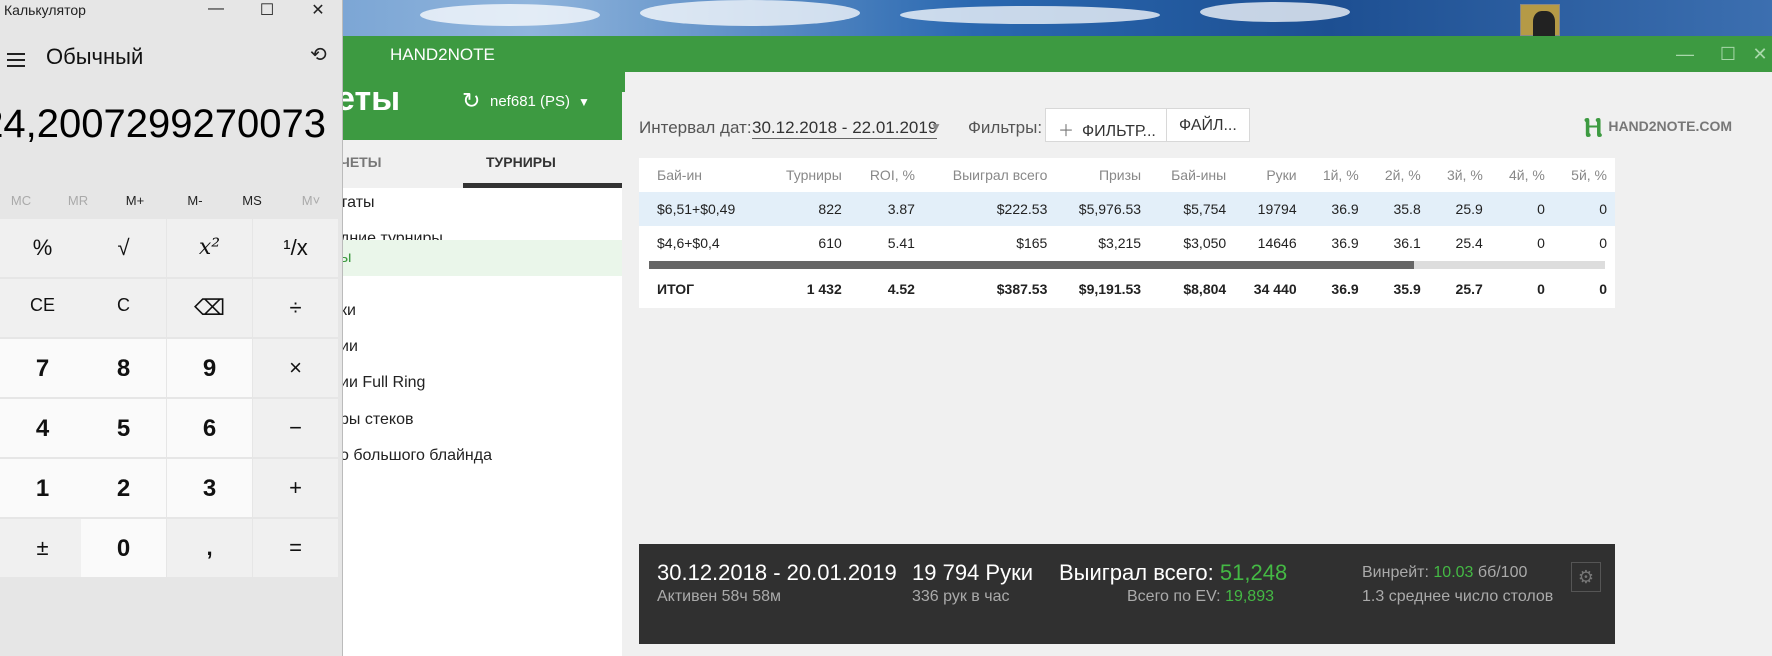 The height and width of the screenshot is (656, 1772). I want to click on digit-0-button: 0, so click(123, 548).